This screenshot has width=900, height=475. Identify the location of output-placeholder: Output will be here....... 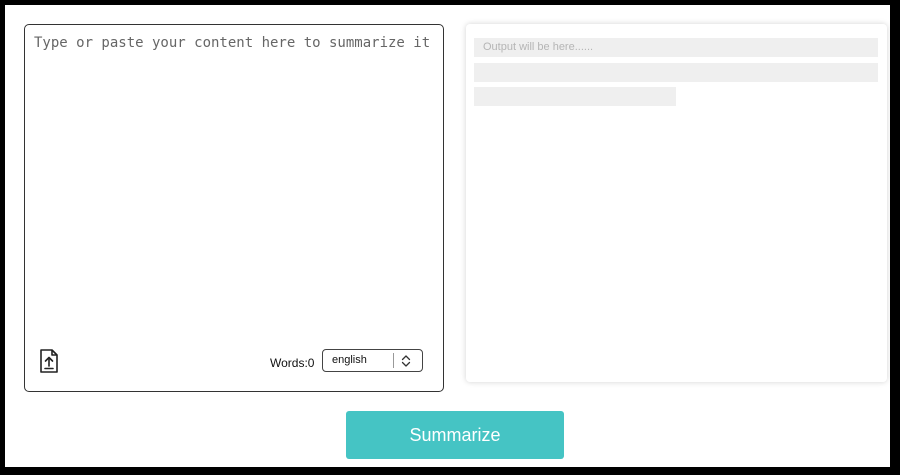
(538, 47).